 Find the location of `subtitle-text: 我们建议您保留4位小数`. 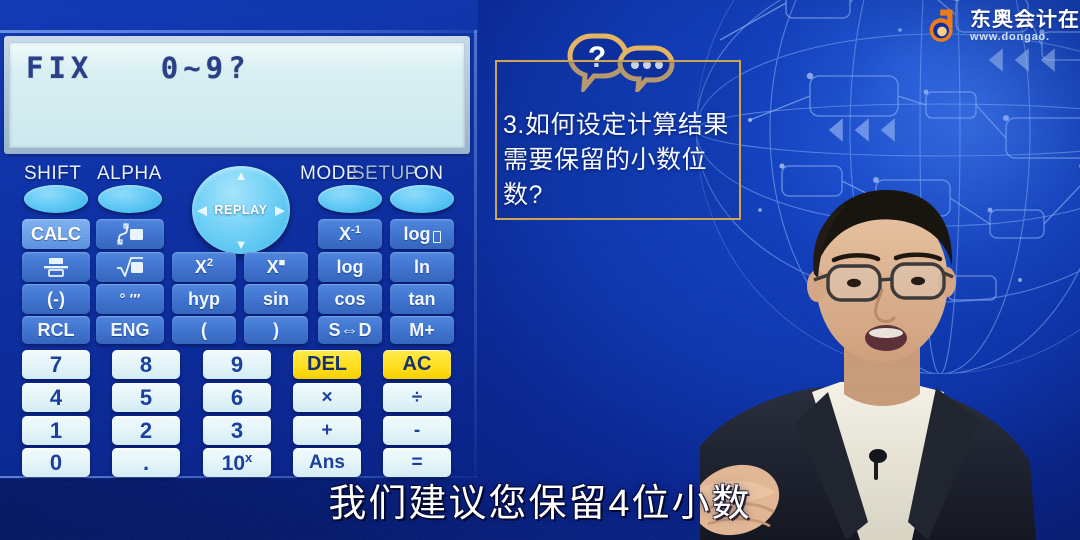

subtitle-text: 我们建议您保留4位小数 is located at coordinates (540, 504).